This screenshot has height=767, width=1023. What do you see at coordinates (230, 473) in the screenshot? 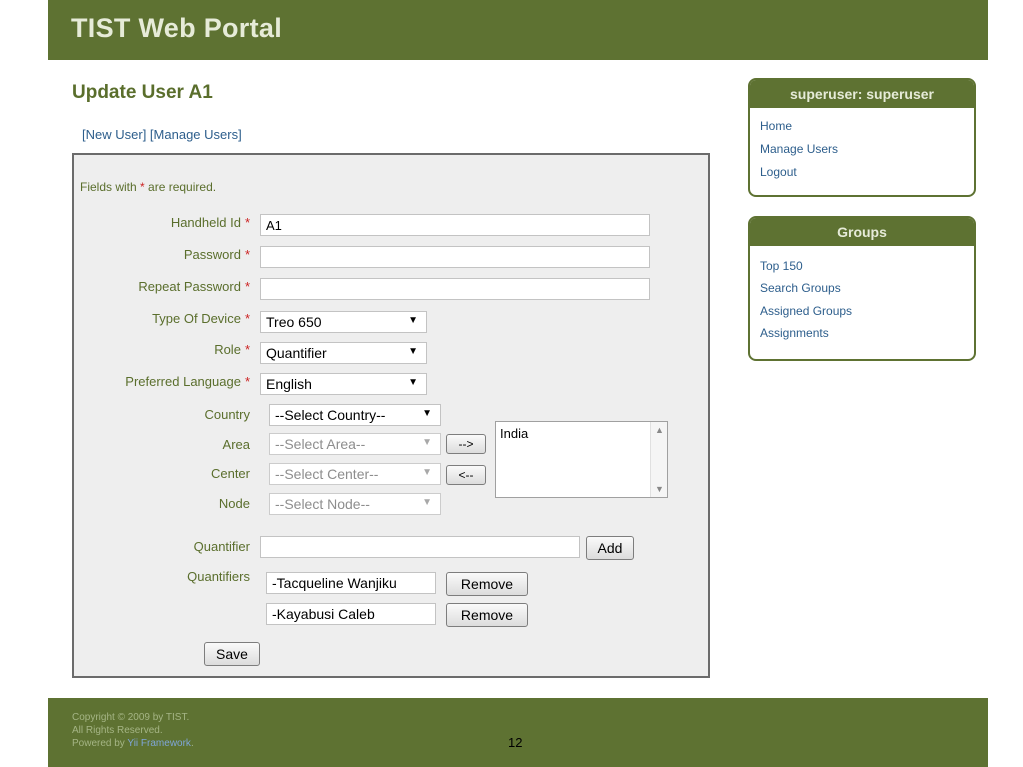
I see `center-label: Center` at bounding box center [230, 473].